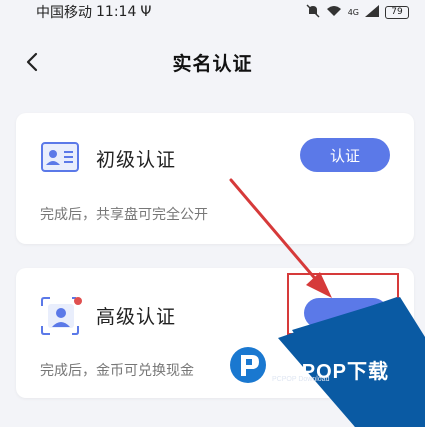 The image size is (425, 427). Describe the element at coordinates (353, 12) in the screenshot. I see `signal-label: 4G` at that location.